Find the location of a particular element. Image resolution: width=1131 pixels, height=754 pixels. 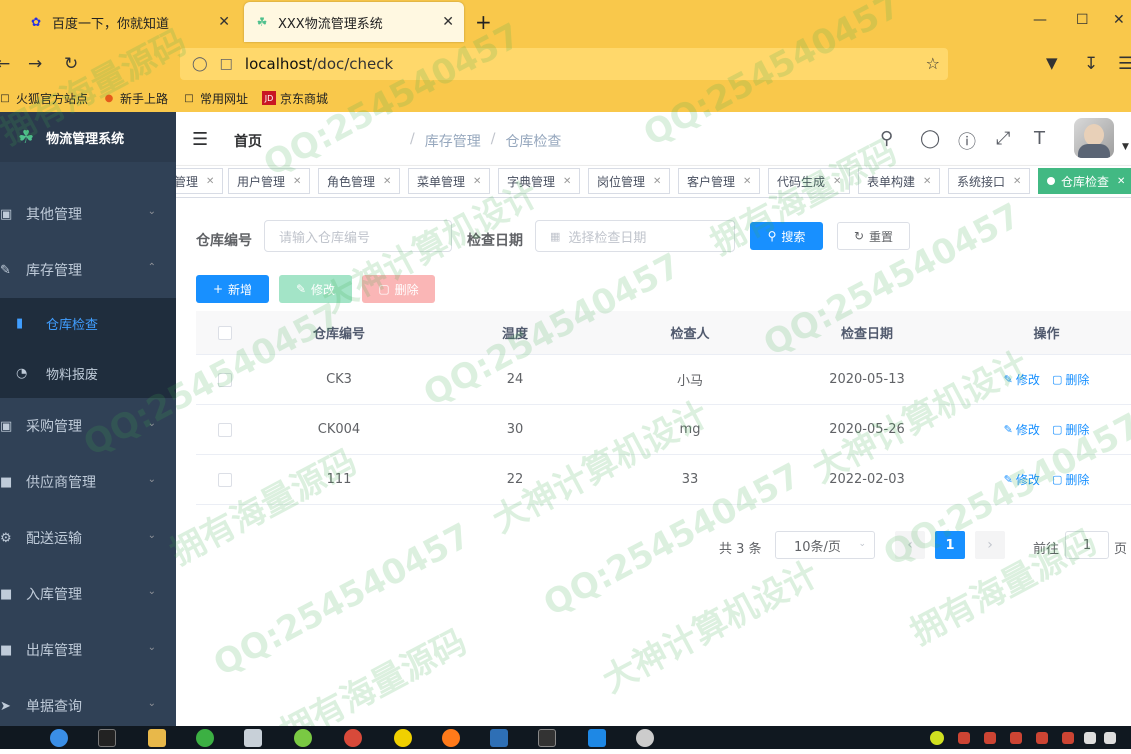

next-page-button: › is located at coordinates (990, 545).